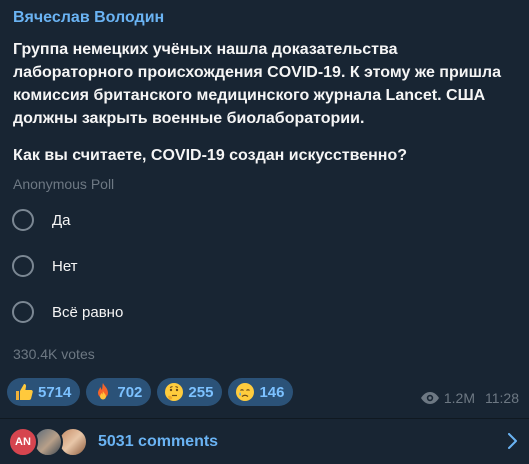 The width and height of the screenshot is (529, 464). What do you see at coordinates (174, 392) in the screenshot?
I see `thinking-face-icon` at bounding box center [174, 392].